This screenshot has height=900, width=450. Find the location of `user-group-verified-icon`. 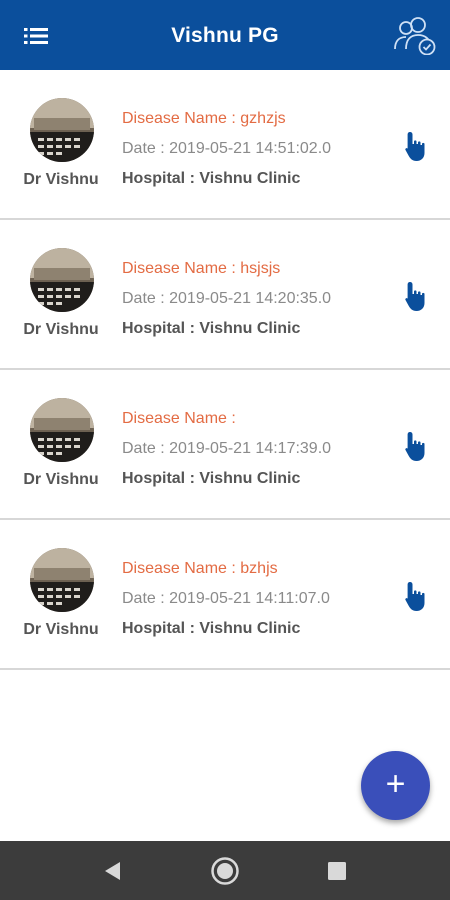

user-group-verified-icon is located at coordinates (415, 36).